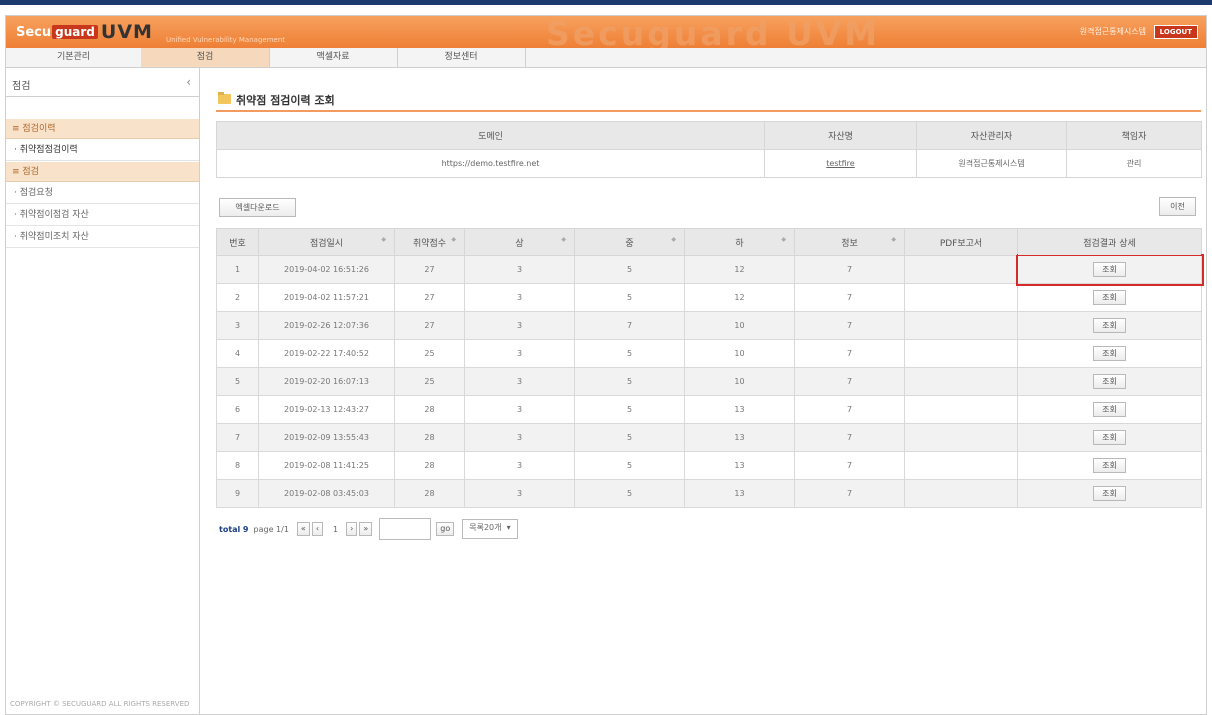  Describe the element at coordinates (237, 353) in the screenshot. I see `table-cell: 4` at that location.